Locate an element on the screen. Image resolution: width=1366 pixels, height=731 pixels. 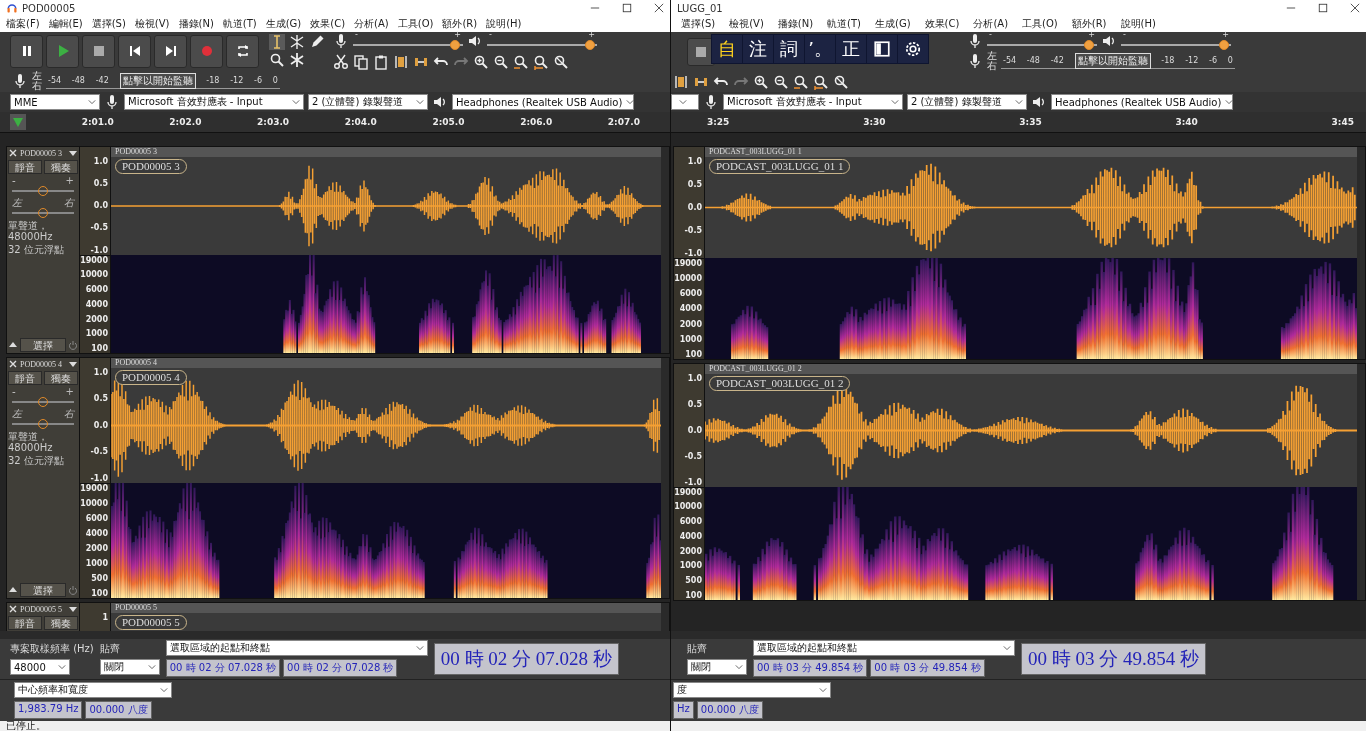
menu-item: 檔案(F) is located at coordinates (23, 24).